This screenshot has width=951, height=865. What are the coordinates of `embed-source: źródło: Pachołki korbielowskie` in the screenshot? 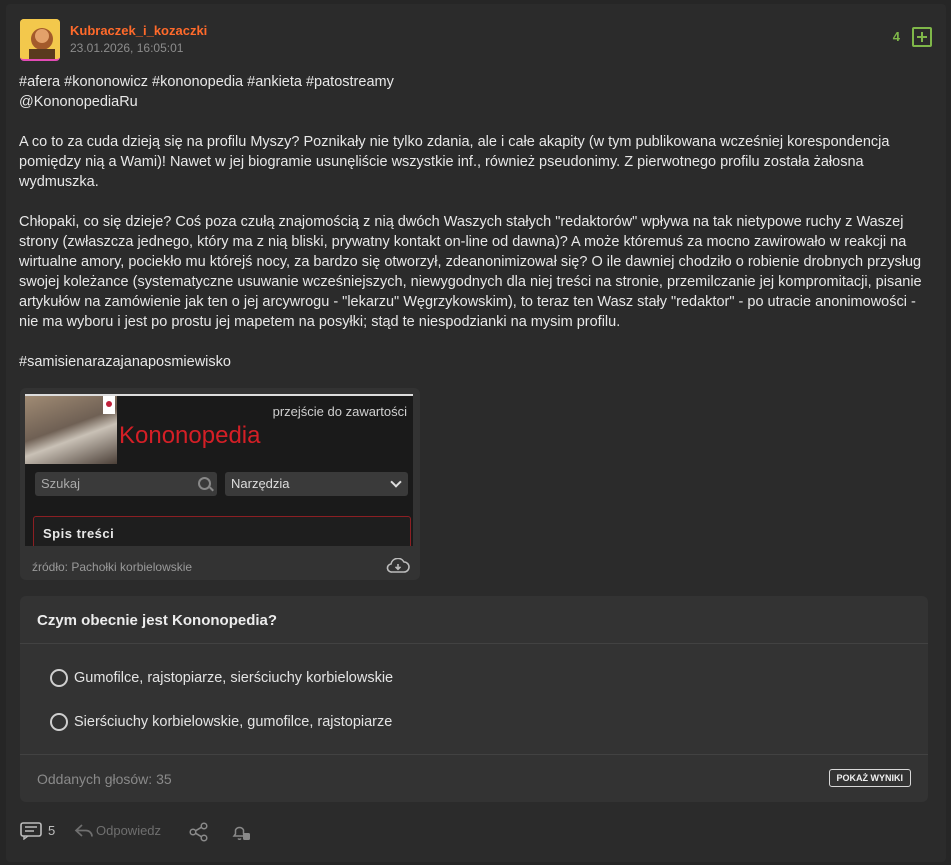 It's located at (112, 567).